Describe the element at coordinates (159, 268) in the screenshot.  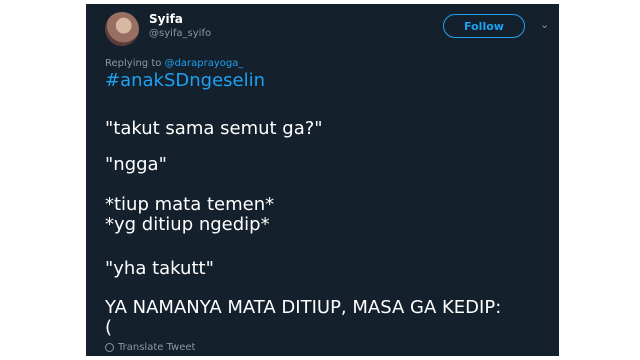
I see `tweet-line: "yha takutt"` at that location.